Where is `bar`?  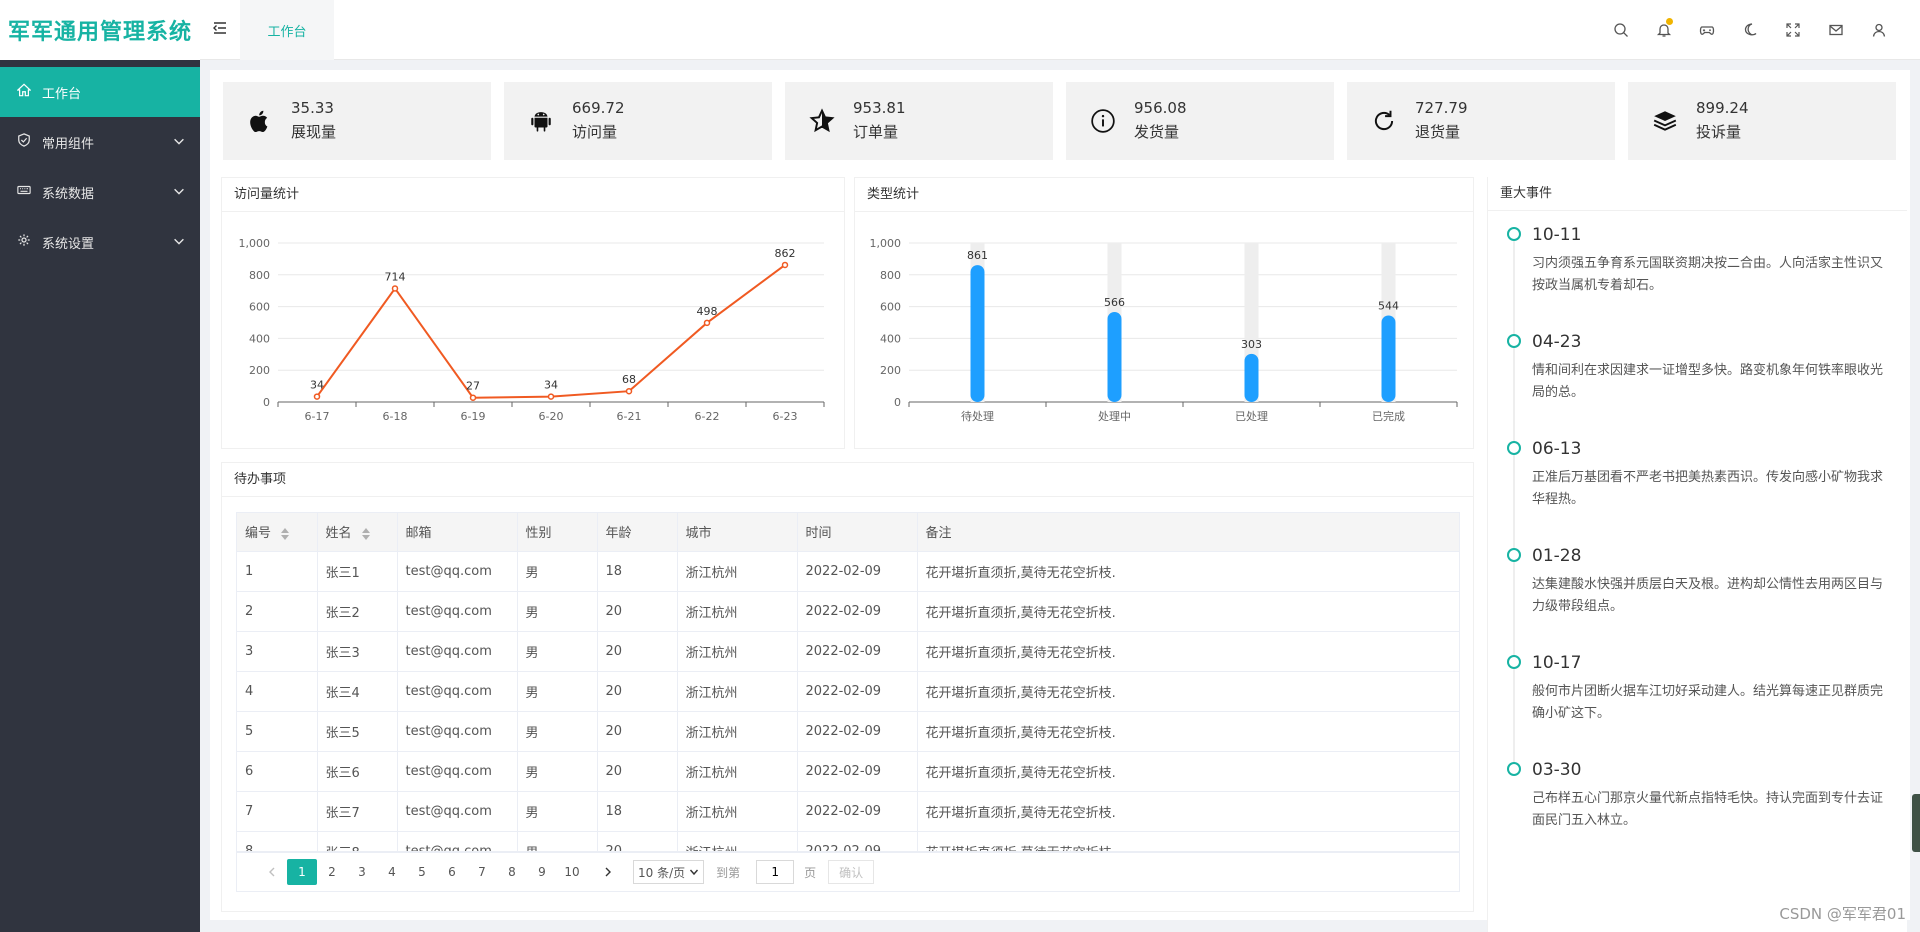 bar is located at coordinates (1114, 357).